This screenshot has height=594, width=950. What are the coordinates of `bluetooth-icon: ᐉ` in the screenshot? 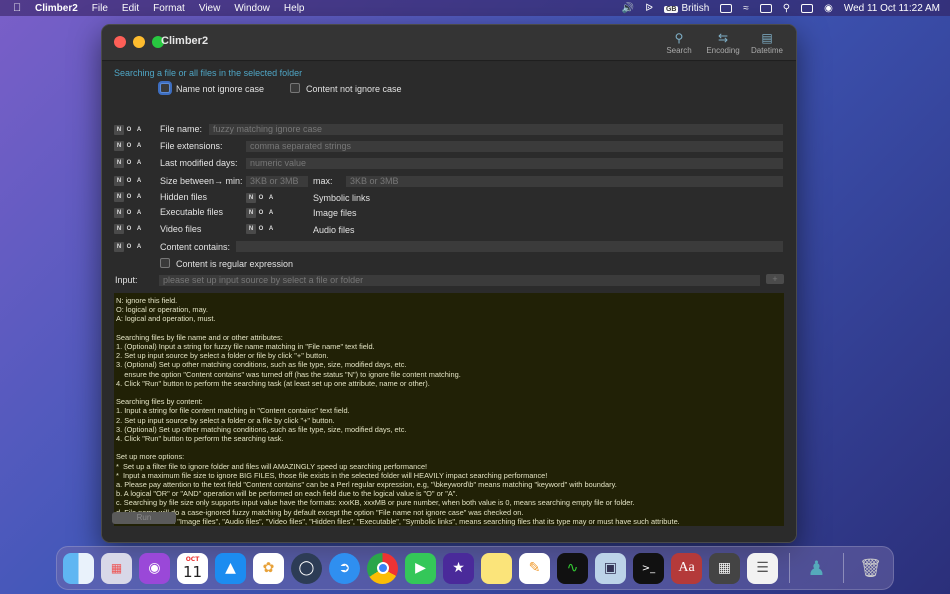 It's located at (649, 8).